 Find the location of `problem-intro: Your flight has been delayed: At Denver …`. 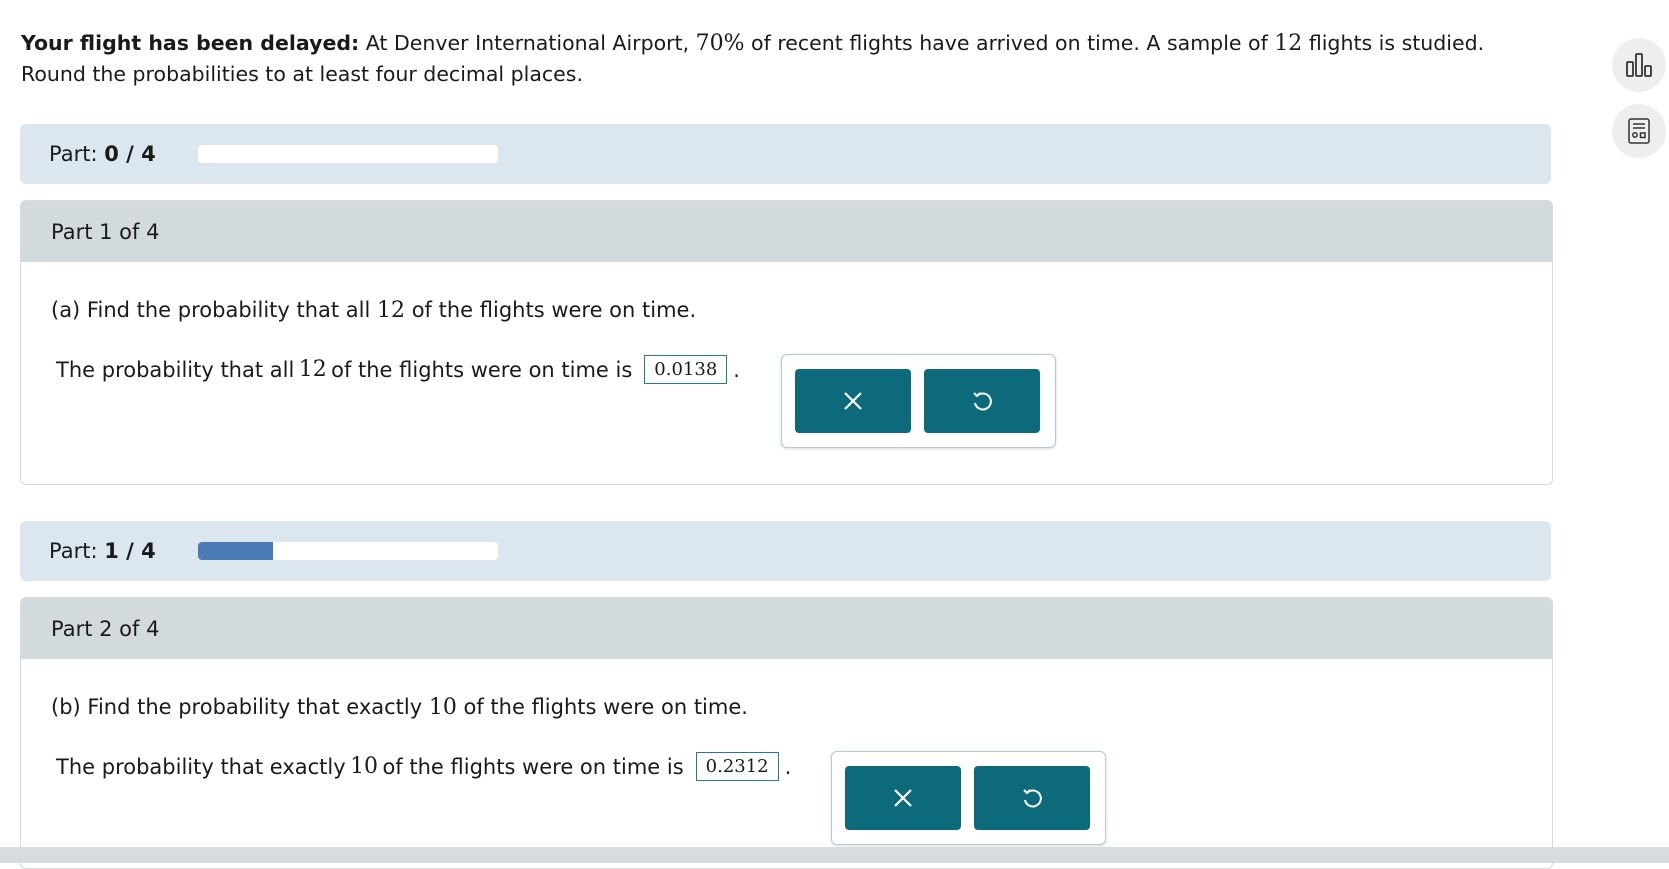

problem-intro: Your flight has been delayed: At Denver … is located at coordinates (781, 58).